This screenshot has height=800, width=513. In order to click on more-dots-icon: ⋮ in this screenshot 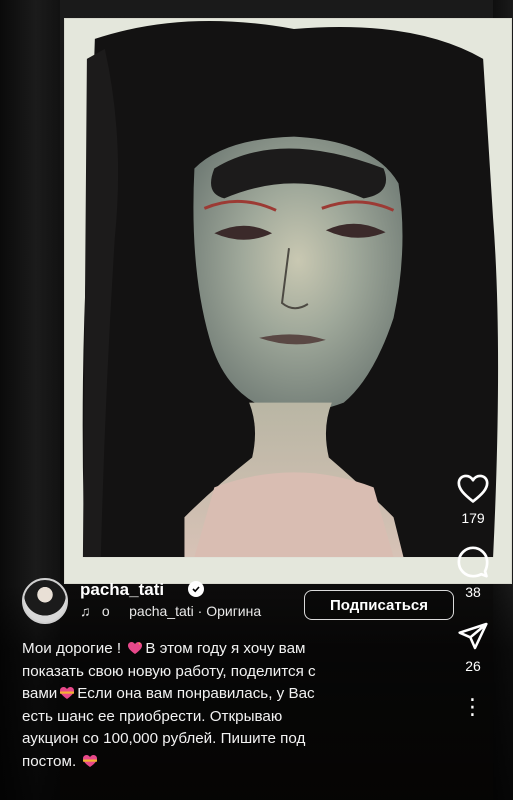, I will do `click(473, 707)`.